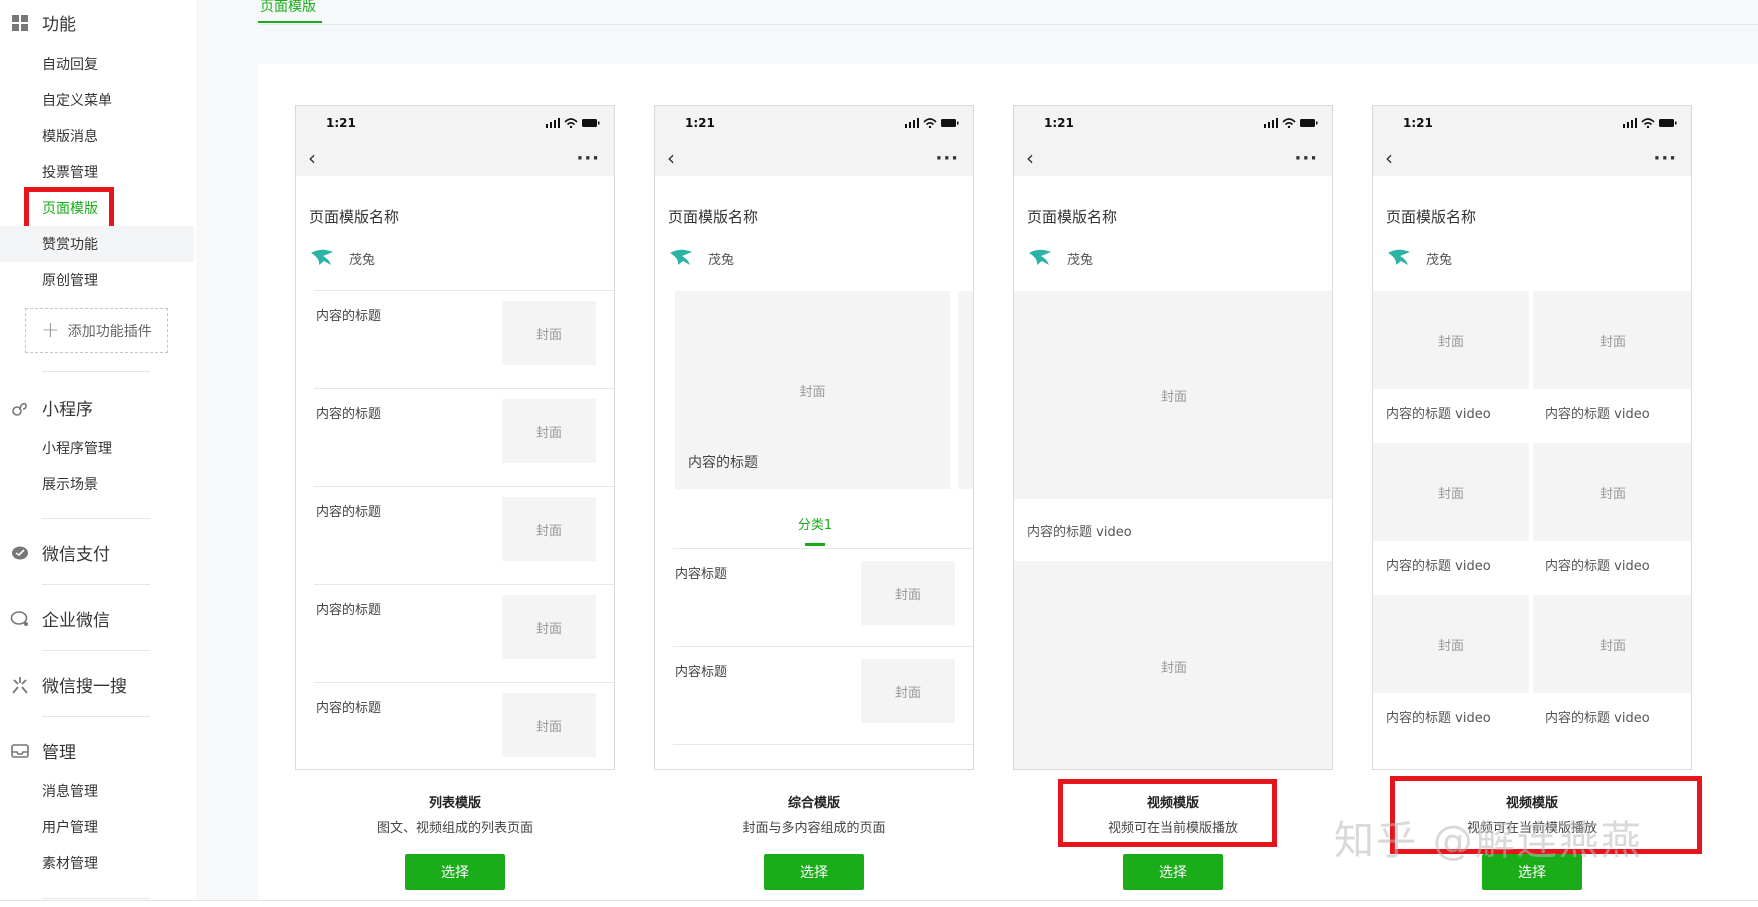  What do you see at coordinates (70, 245) in the screenshot?
I see `sidebar-item-reward: 赞赏功能` at bounding box center [70, 245].